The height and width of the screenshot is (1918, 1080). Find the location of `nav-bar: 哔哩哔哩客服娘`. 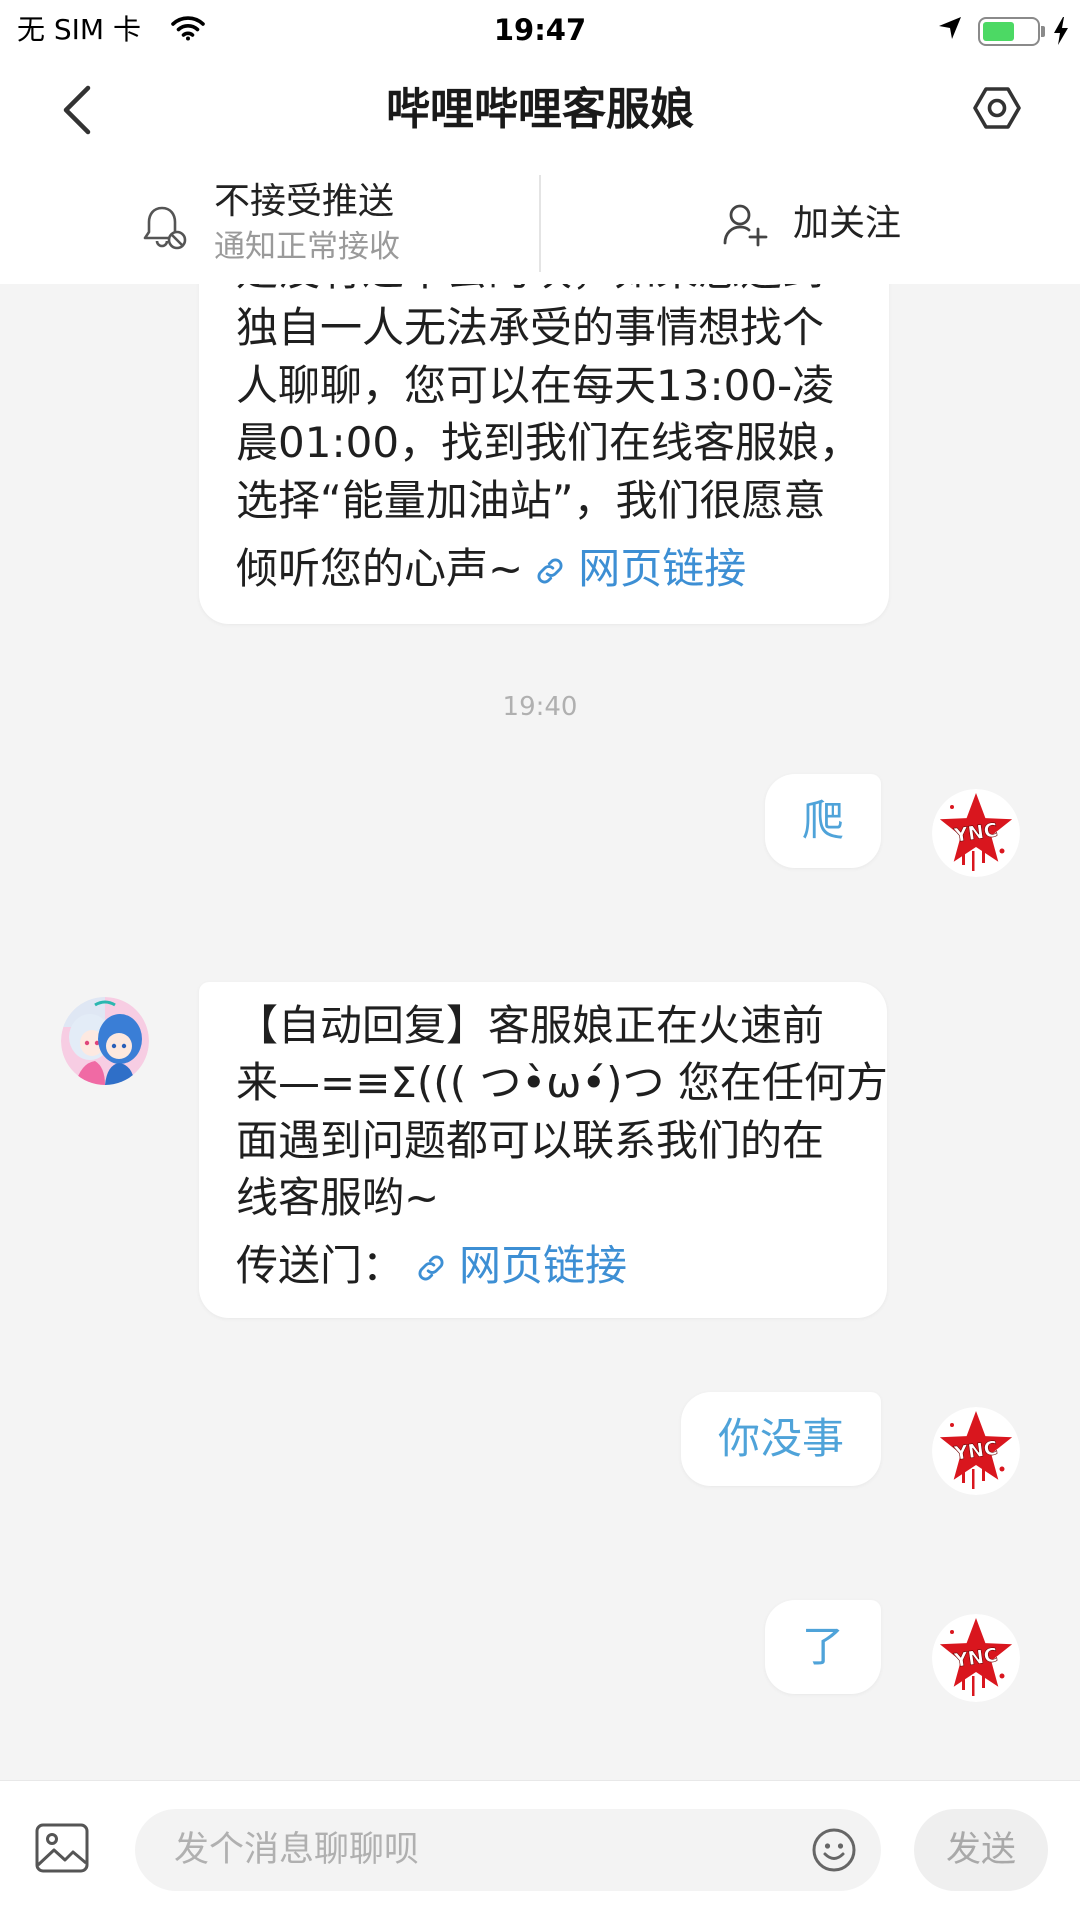

nav-bar: 哔哩哔哩客服娘 is located at coordinates (540, 110).